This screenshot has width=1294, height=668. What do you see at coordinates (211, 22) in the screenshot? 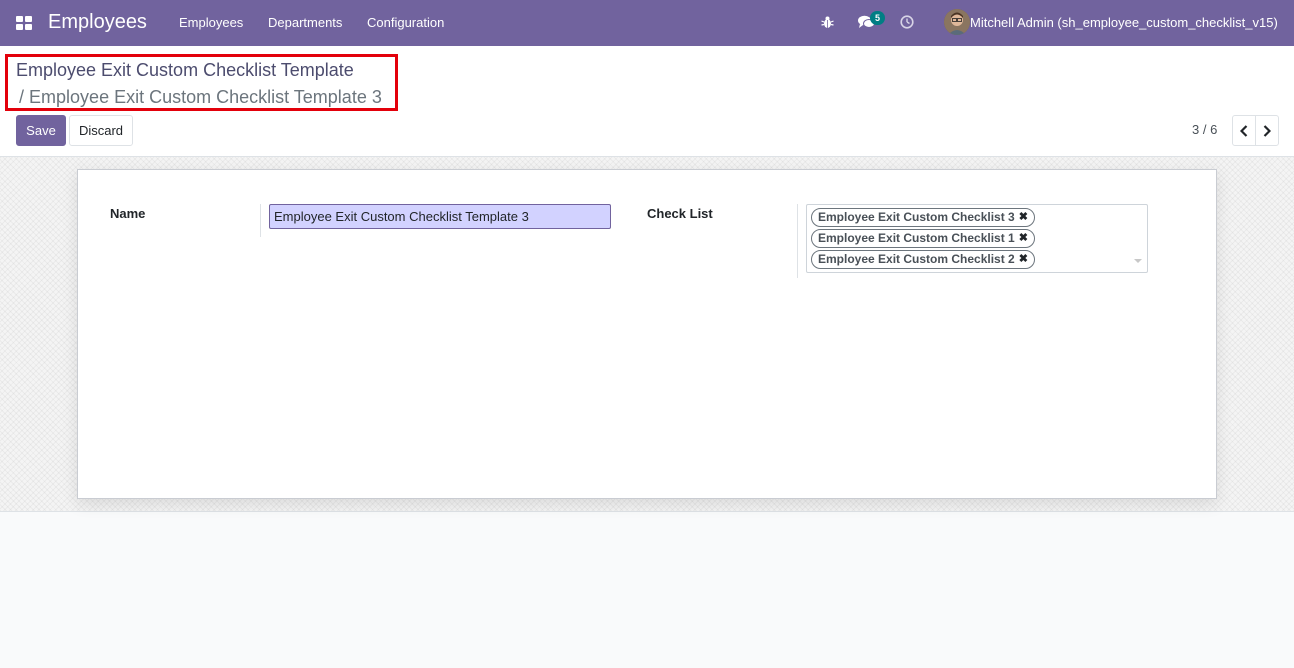
I see `menu-employees: Employees` at bounding box center [211, 22].